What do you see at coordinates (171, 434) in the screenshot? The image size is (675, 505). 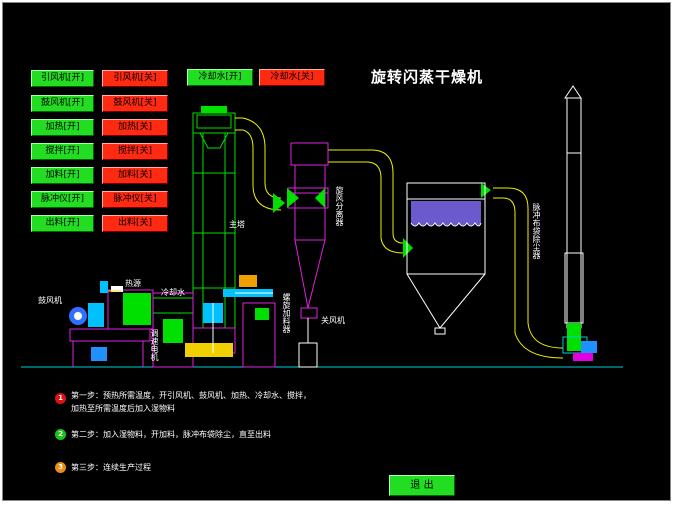 I see `step-2-text: 第二步：加入湿物料，开加料，脉冲布袋除尘，直至出料` at bounding box center [171, 434].